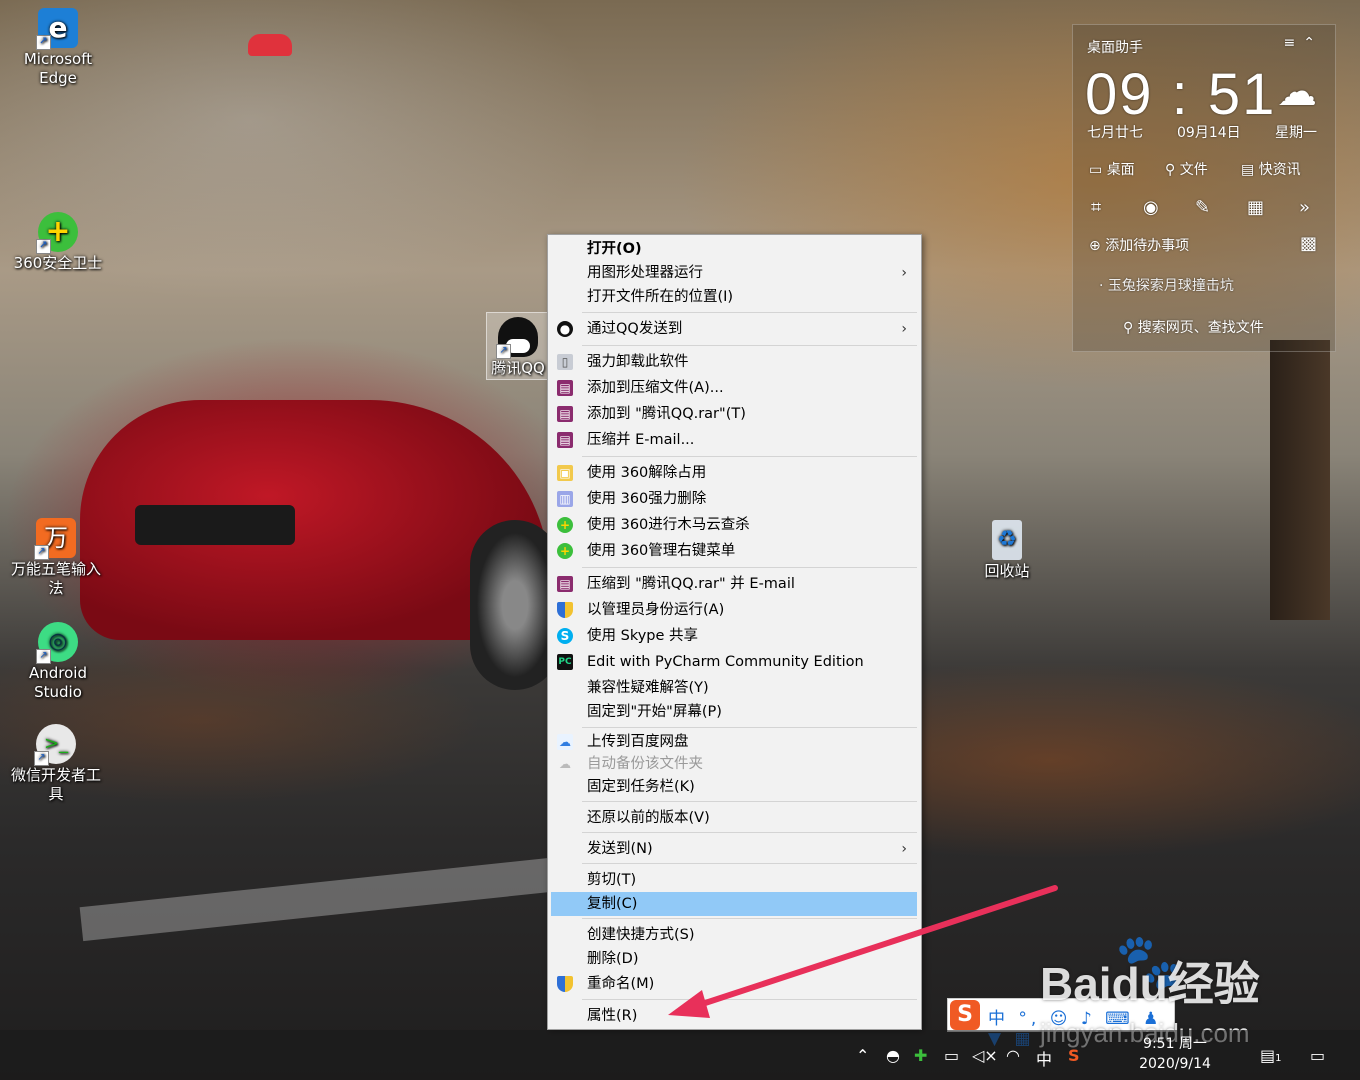  Describe the element at coordinates (1175, 1054) in the screenshot. I see `taskbar-clock: 9:51 周一 2020/9/14` at that location.